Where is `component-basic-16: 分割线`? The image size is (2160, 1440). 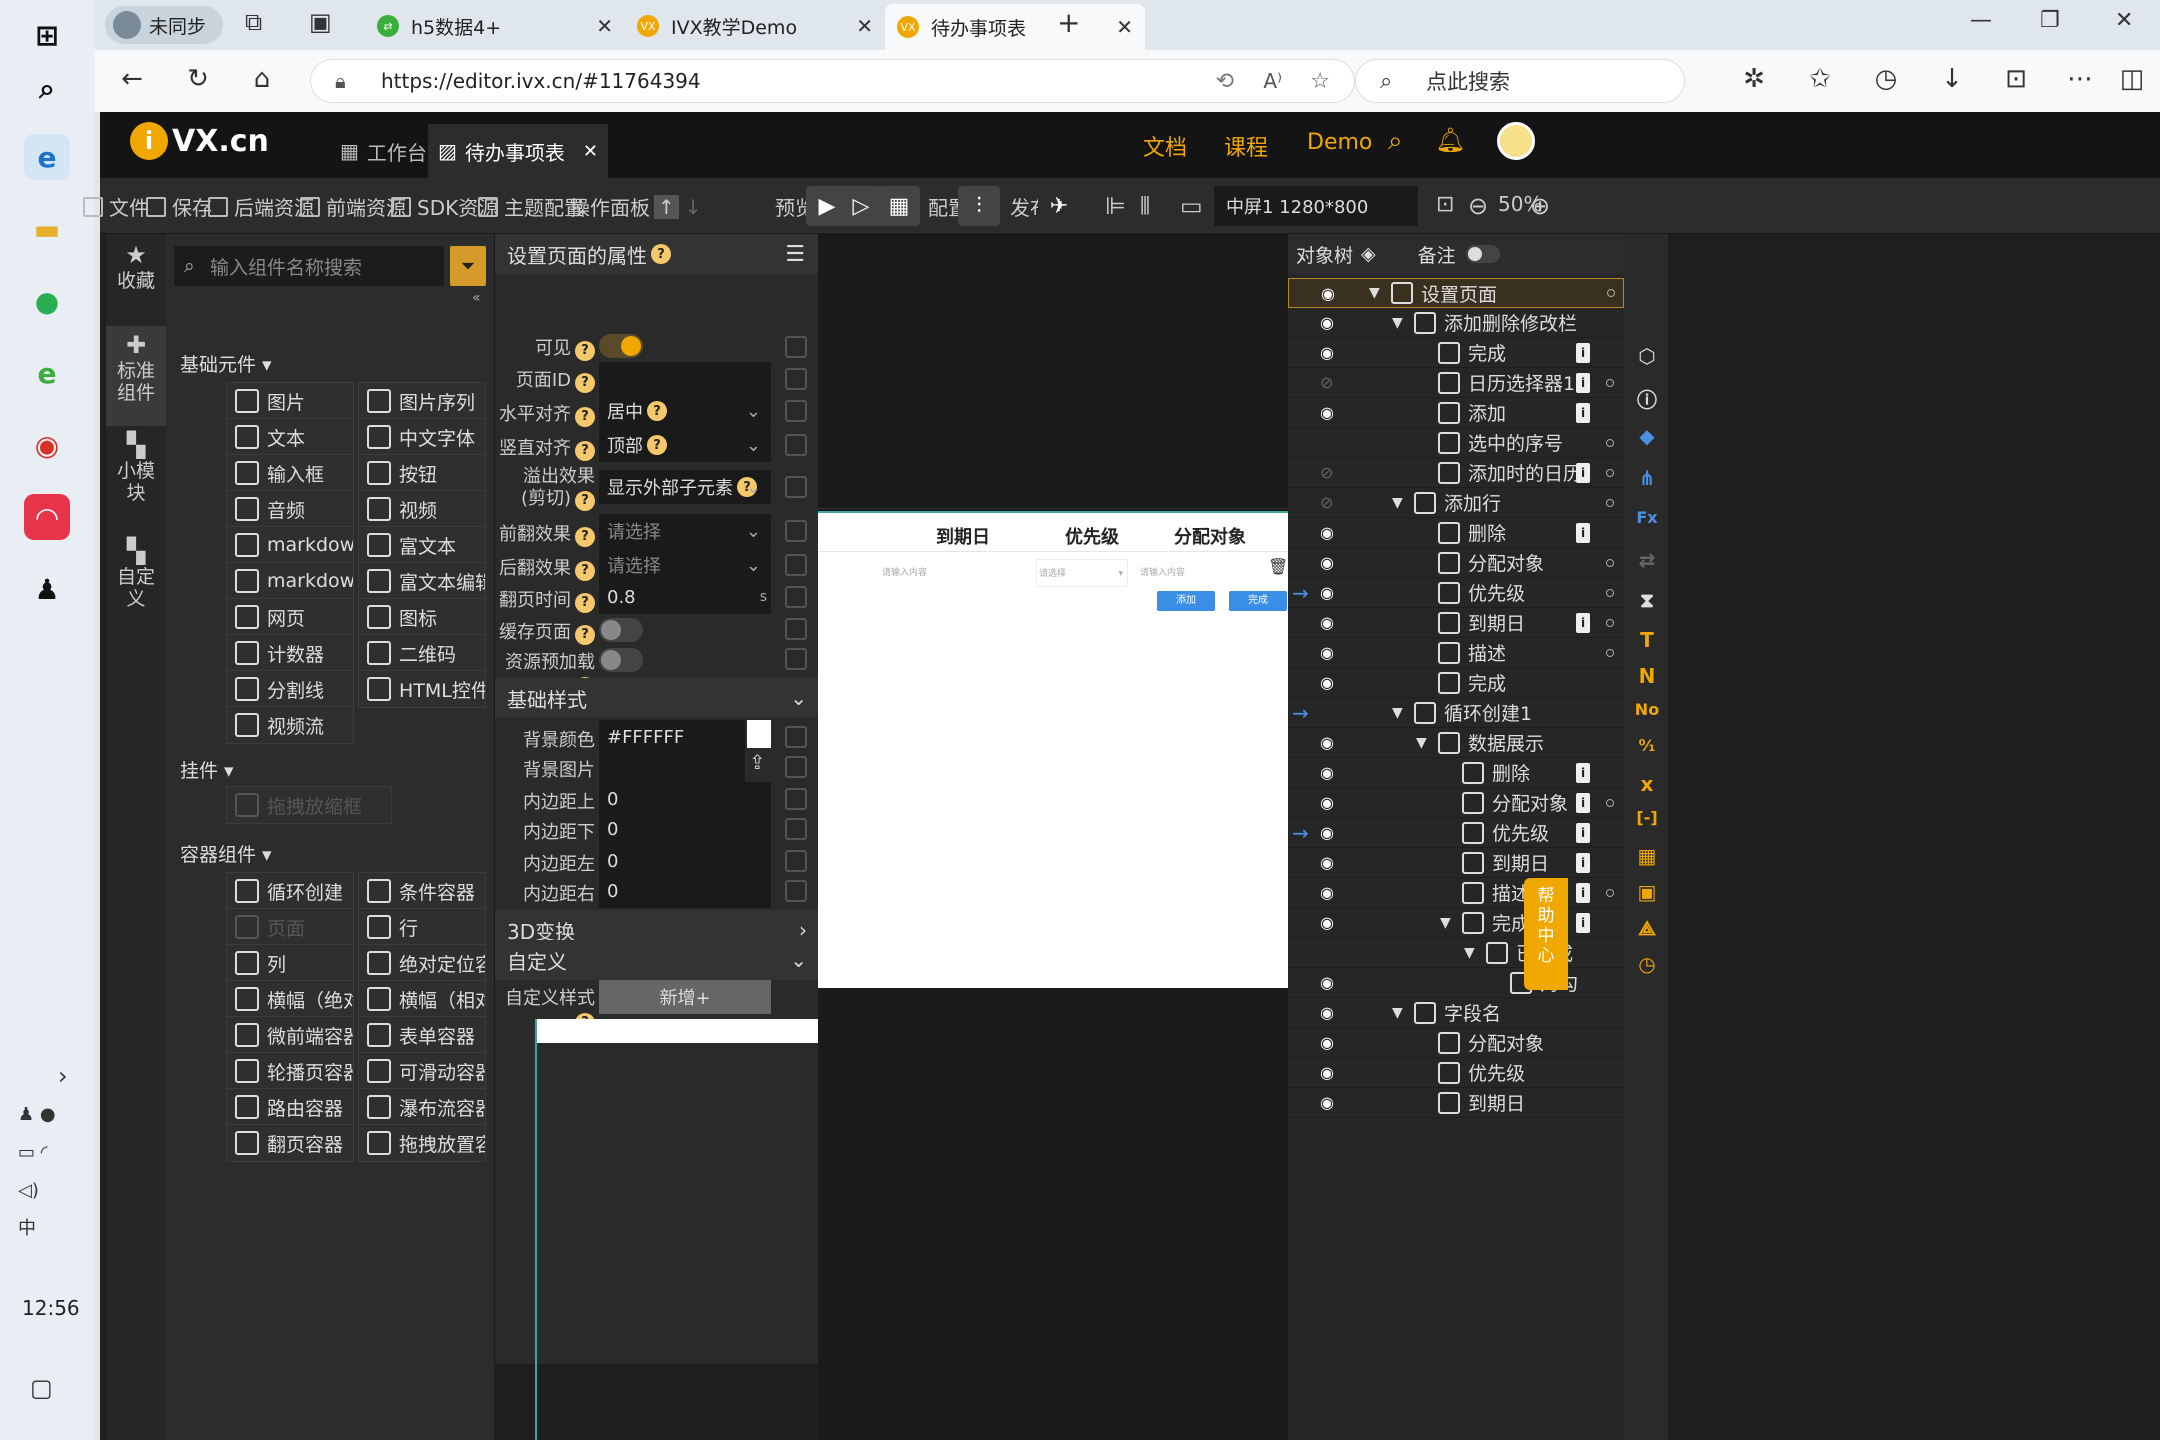 component-basic-16: 分割线 is located at coordinates (290, 689).